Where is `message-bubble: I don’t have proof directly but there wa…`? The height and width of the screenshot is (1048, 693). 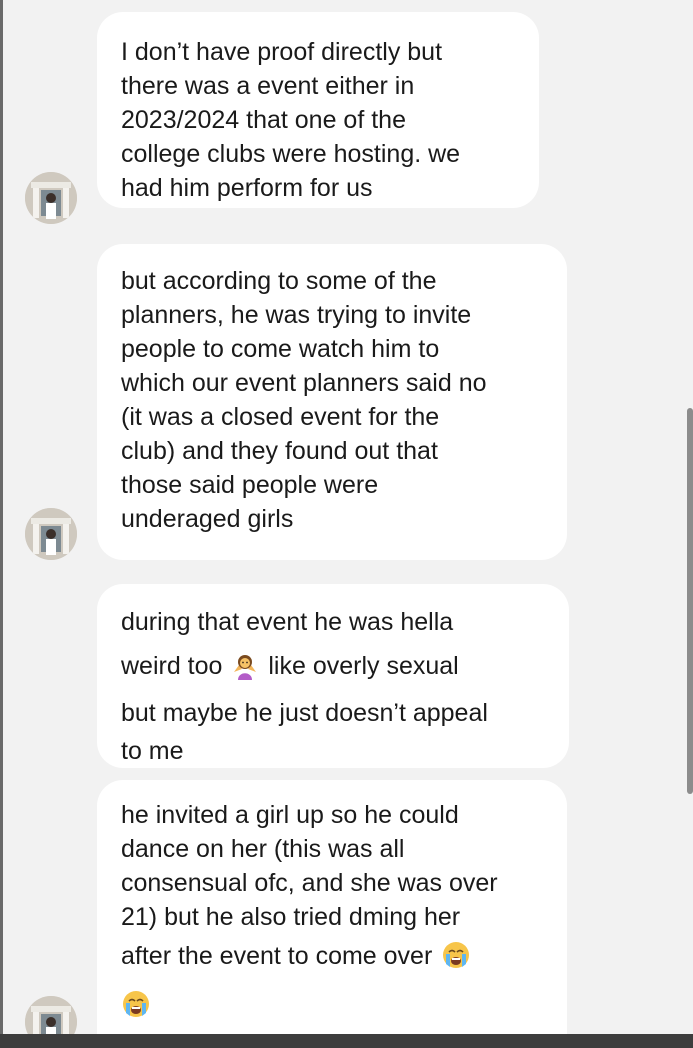 message-bubble: I don’t have proof directly but there wa… is located at coordinates (318, 110).